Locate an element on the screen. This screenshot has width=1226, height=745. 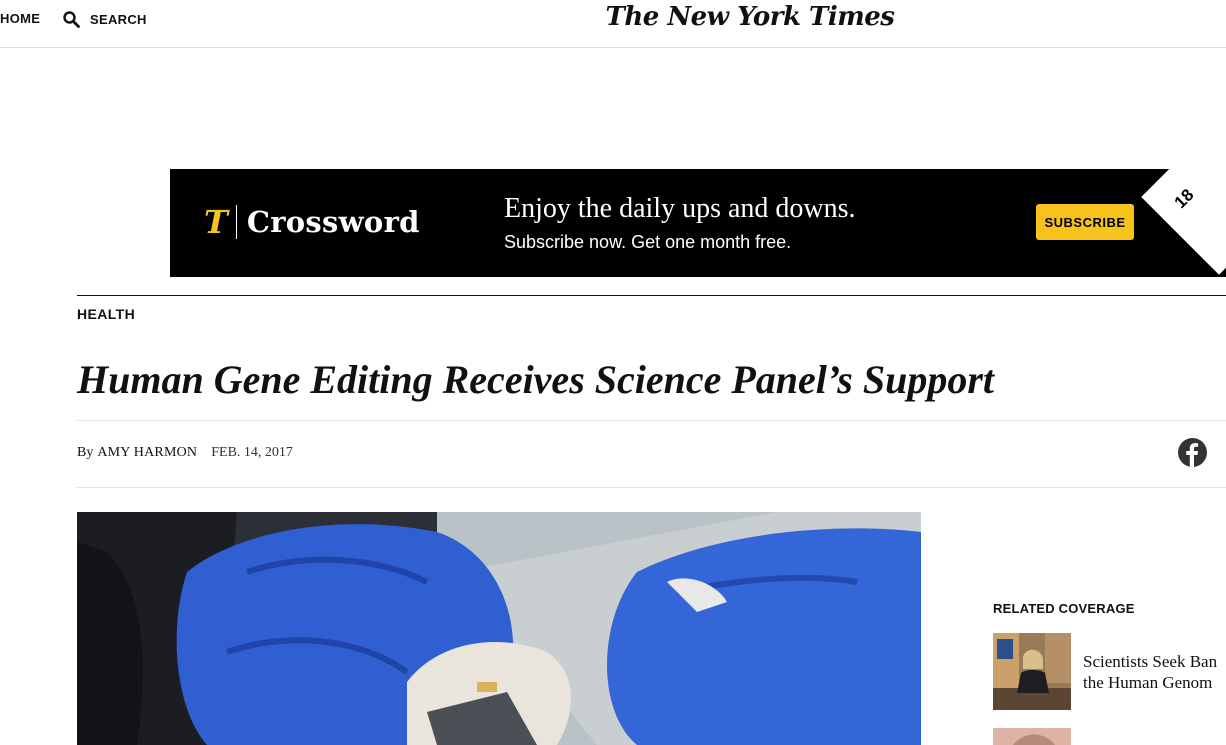
byline-prefix: By is located at coordinates (85, 452).